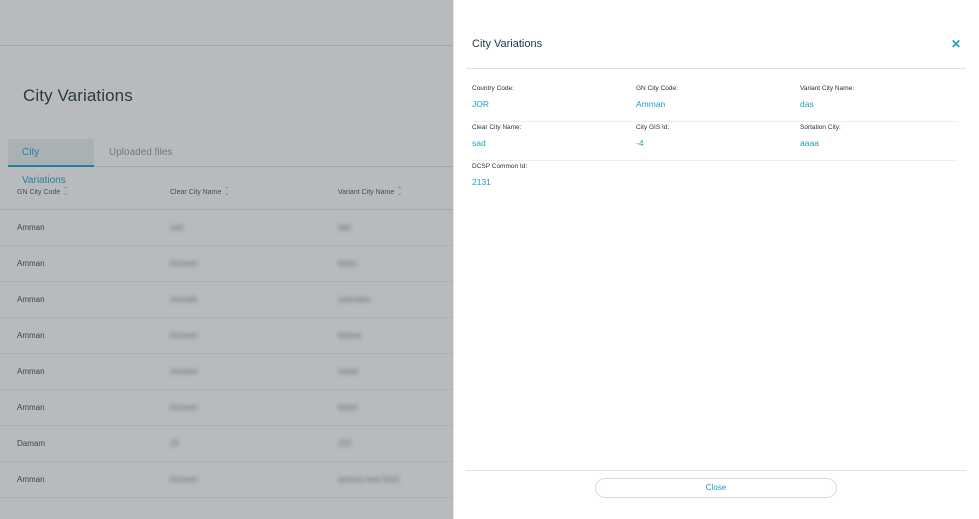 This screenshot has height=519, width=979. Describe the element at coordinates (809, 143) in the screenshot. I see `field-value: aaaa` at that location.